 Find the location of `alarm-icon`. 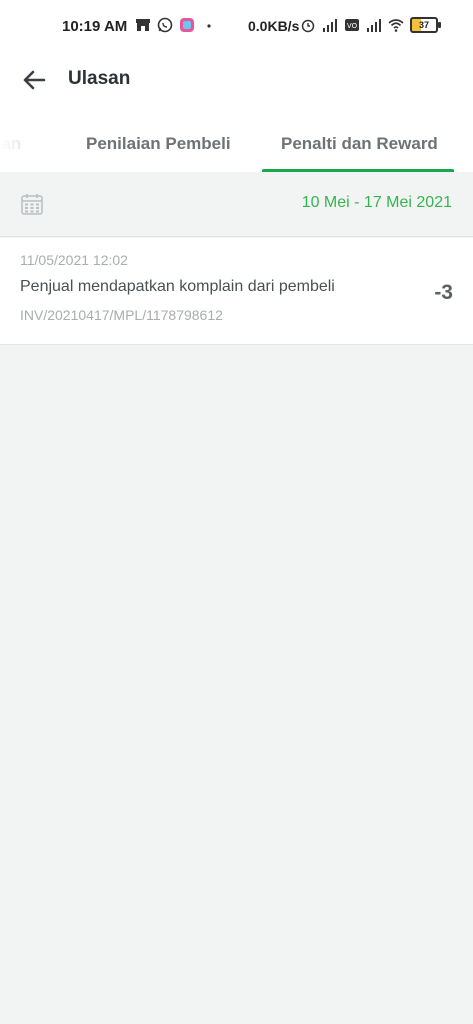

alarm-icon is located at coordinates (308, 26).